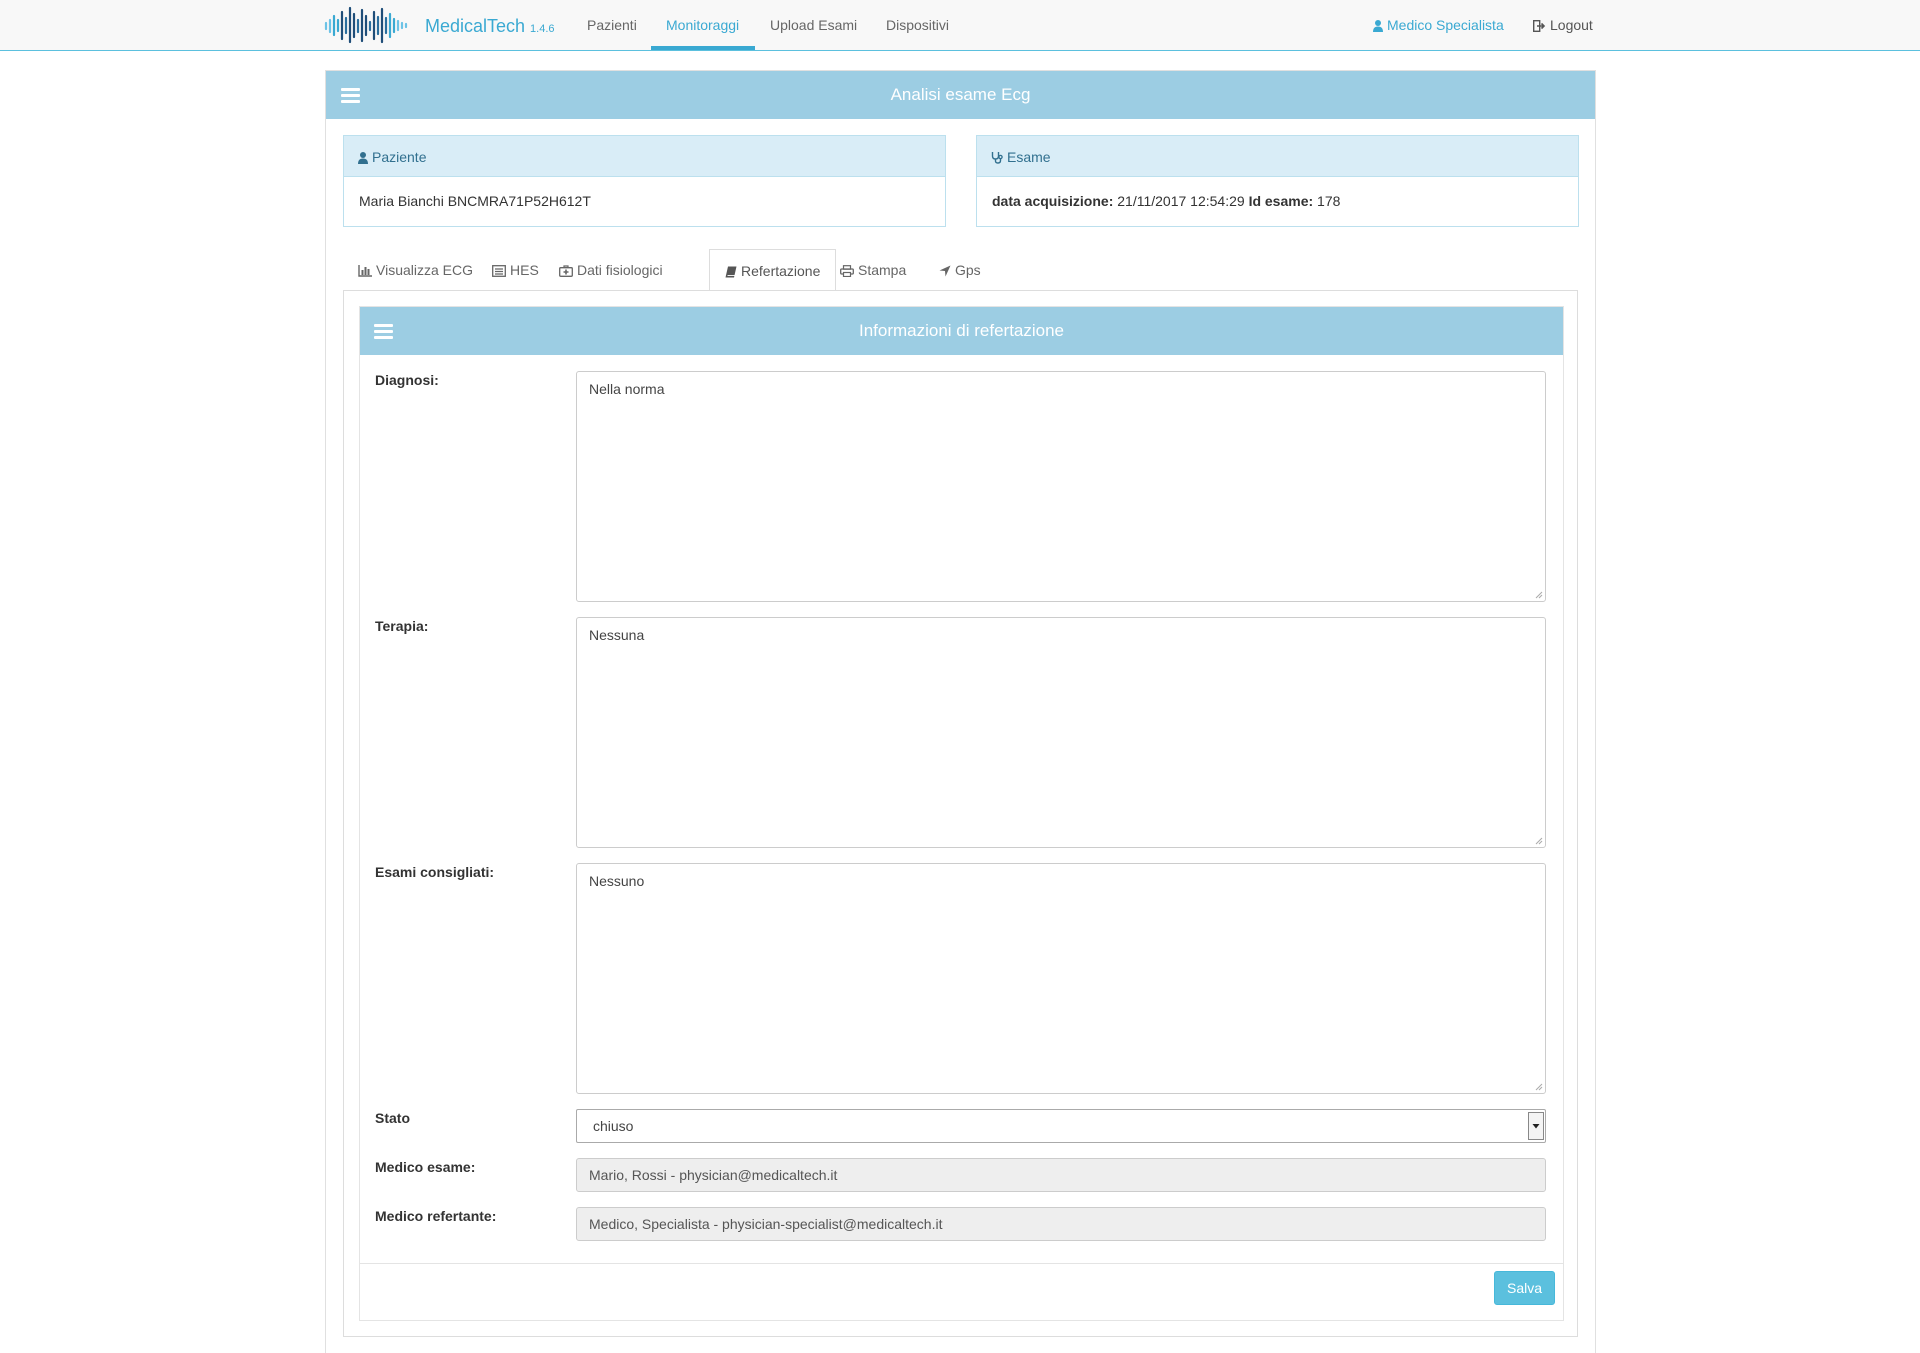 This screenshot has height=1353, width=1920. Describe the element at coordinates (1061, 732) in the screenshot. I see `terapia-textarea: Nessuna` at that location.